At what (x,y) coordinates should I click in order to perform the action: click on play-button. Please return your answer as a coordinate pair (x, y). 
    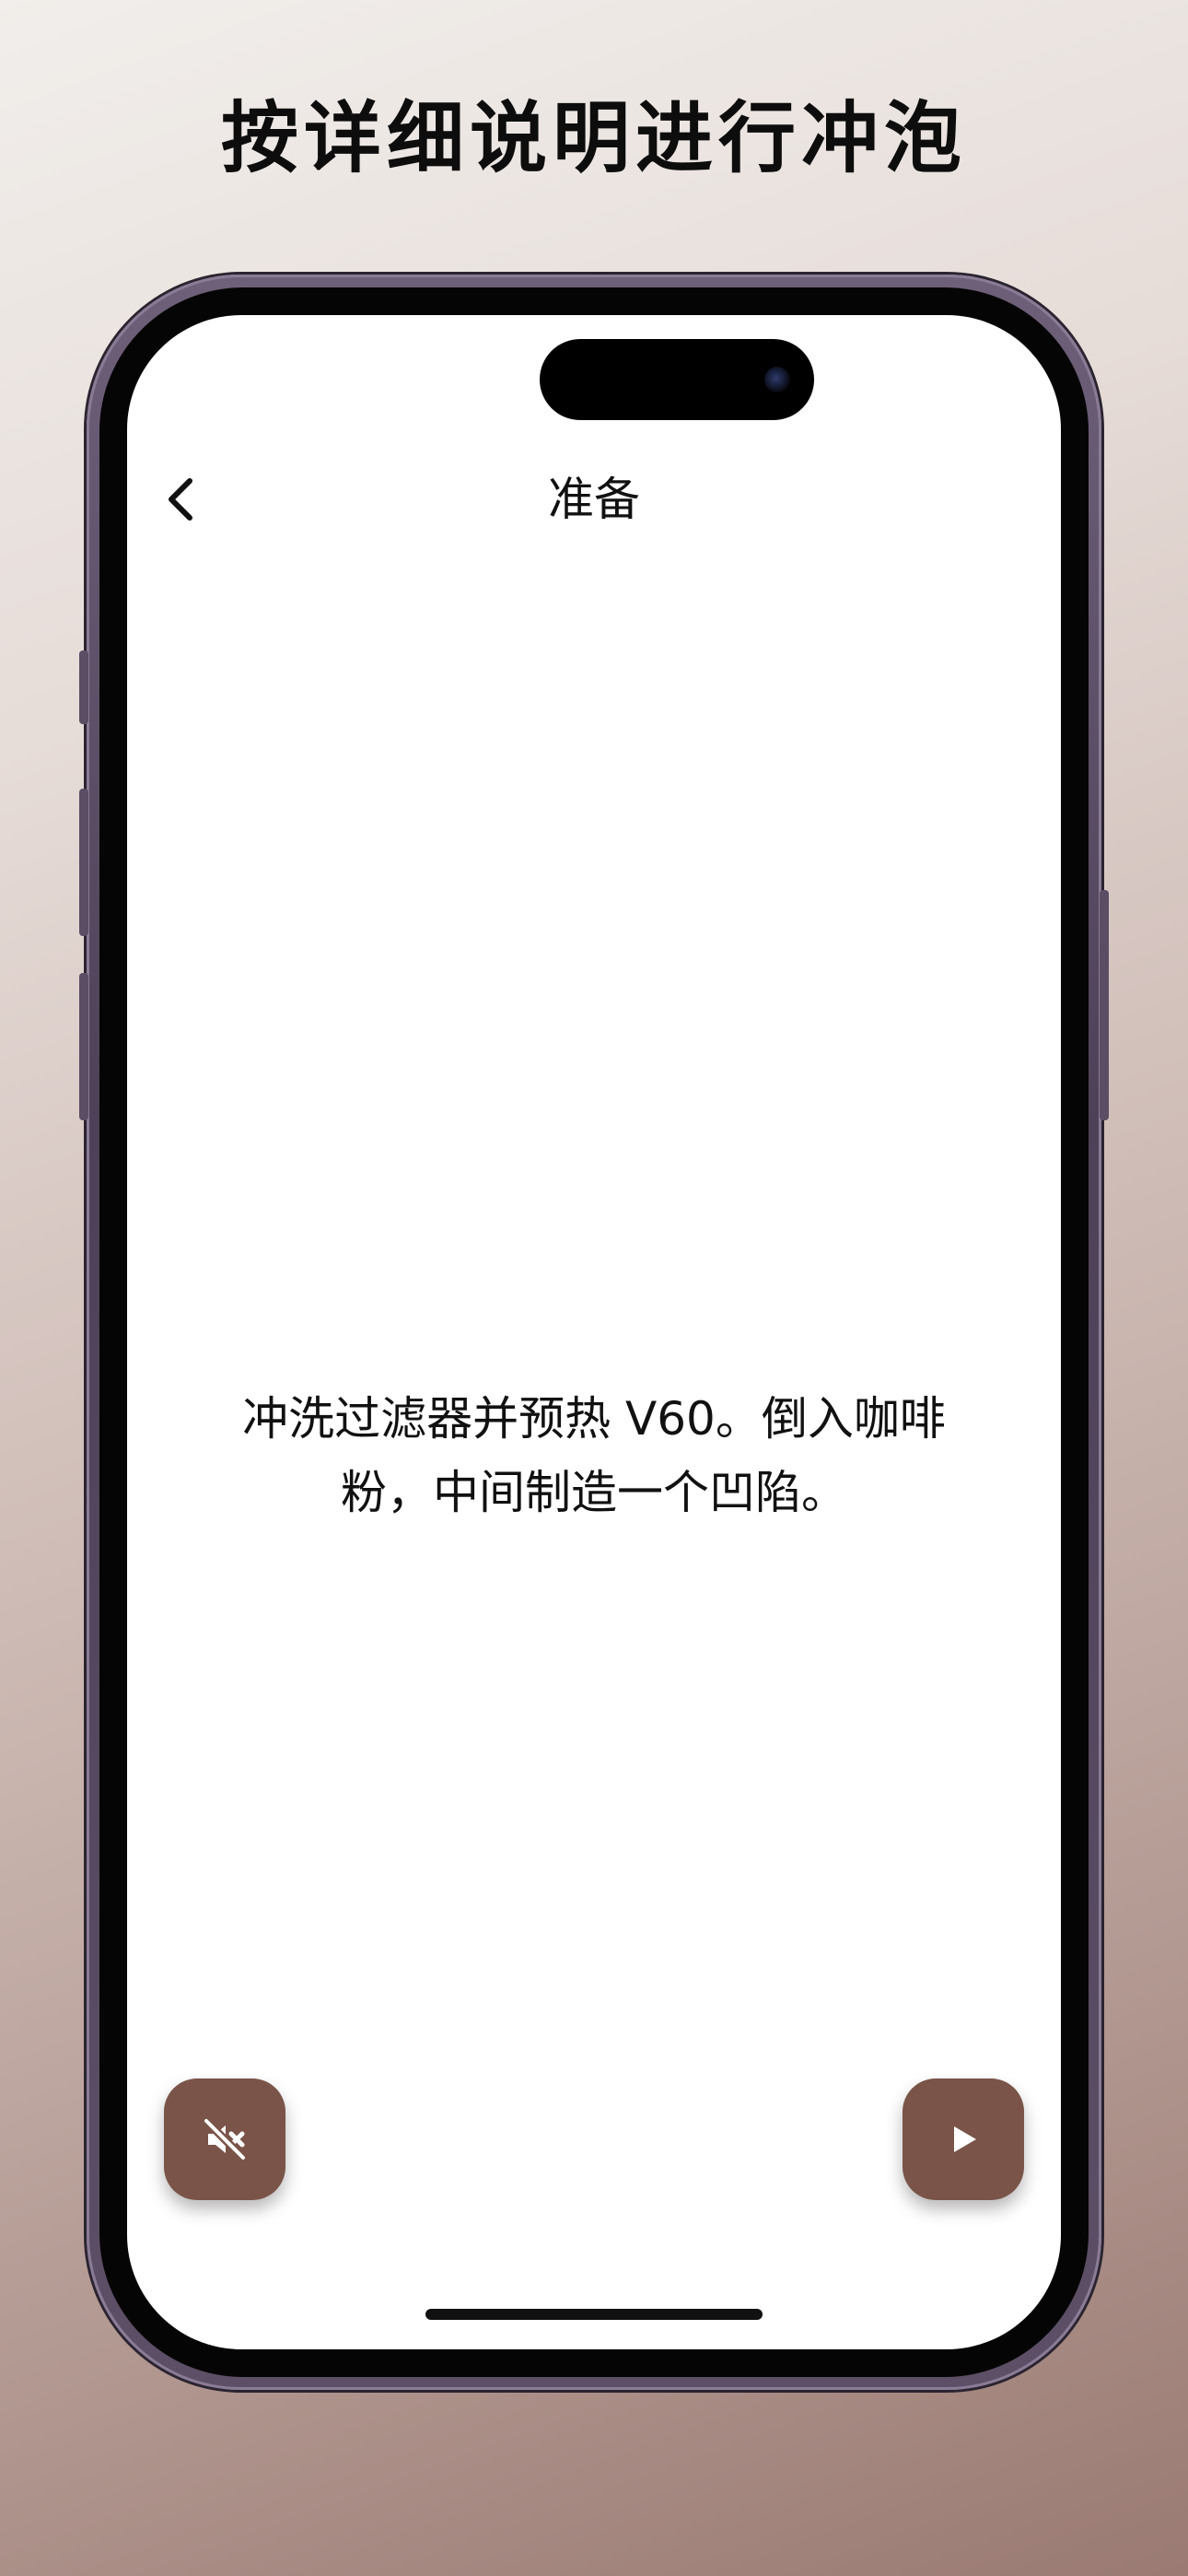
    Looking at the image, I should click on (964, 2139).